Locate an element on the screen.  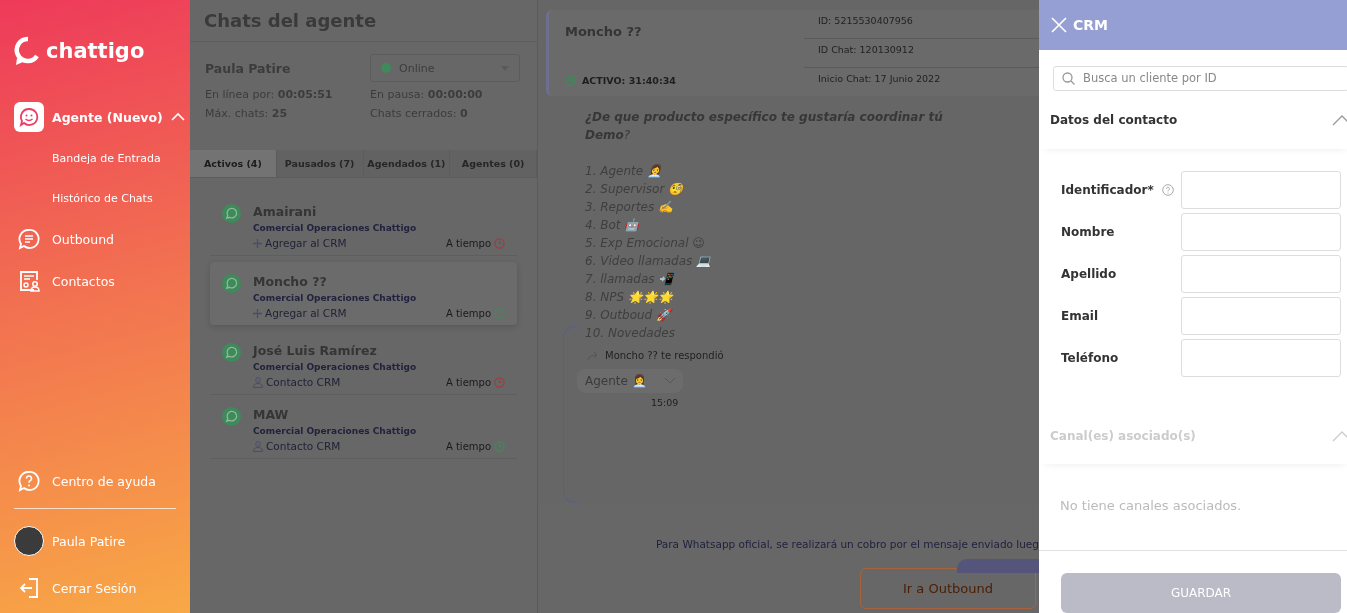
search-field: Busca un cliente por ID is located at coordinates (1200, 78).